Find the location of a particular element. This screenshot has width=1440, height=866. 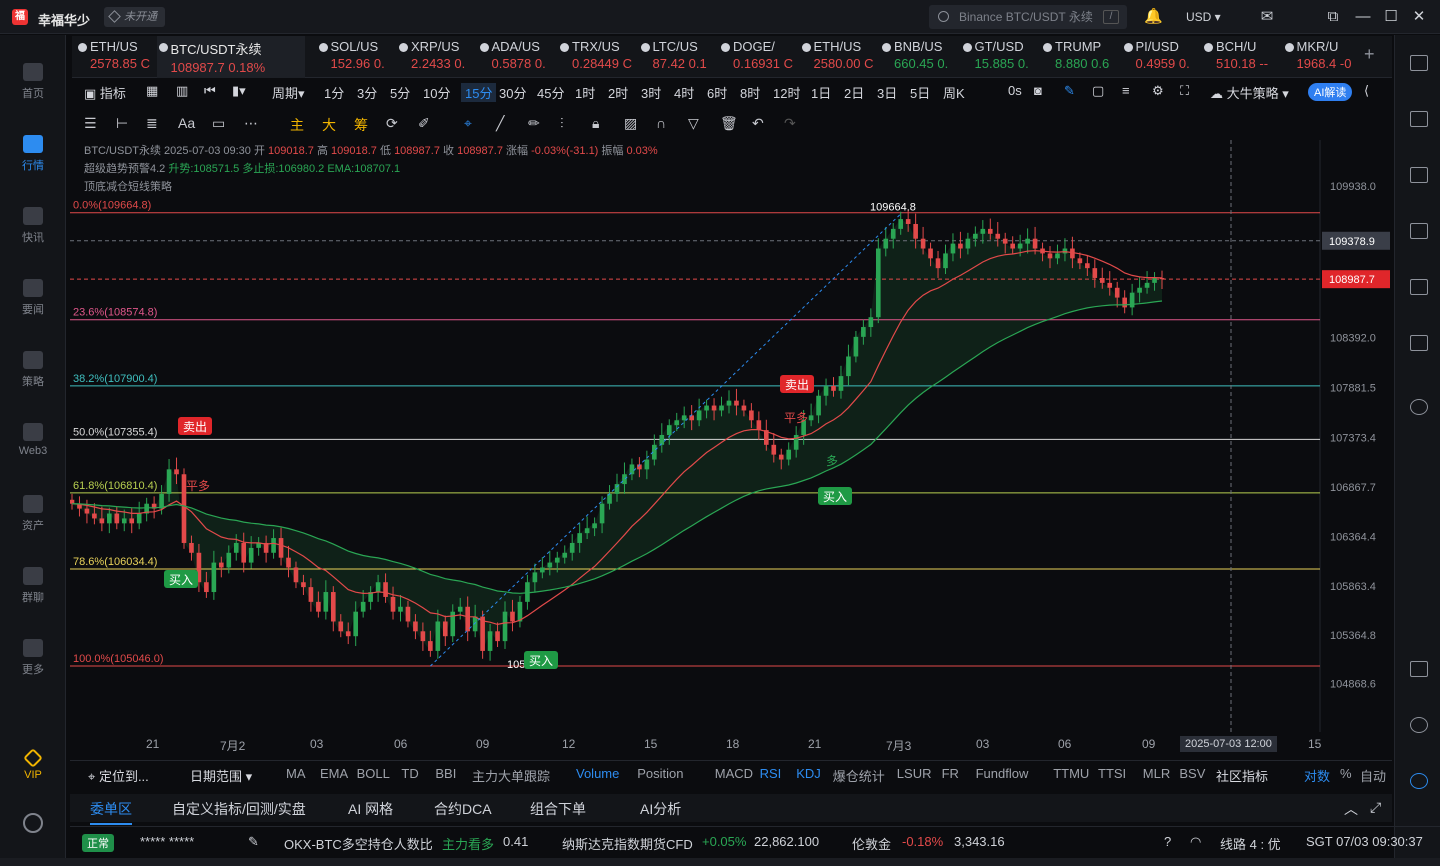

cursor-icon: ⌖ is located at coordinates (468, 123).